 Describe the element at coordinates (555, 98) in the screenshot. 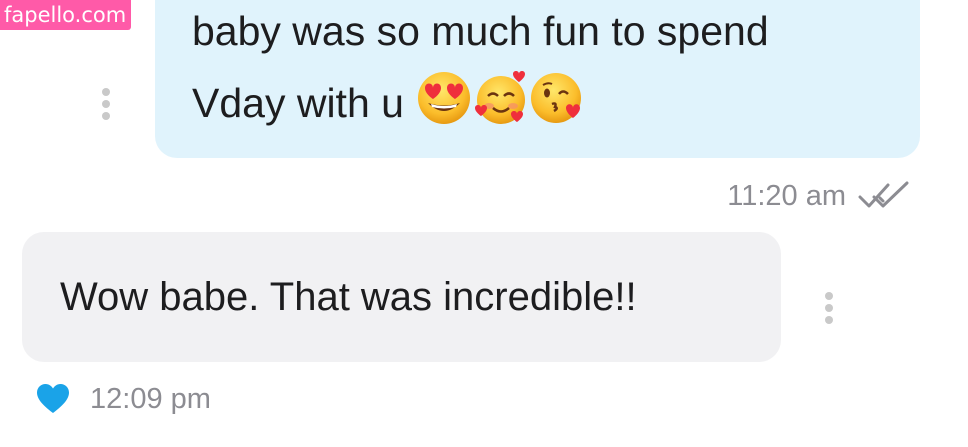

I see `face-blowing-kiss-icon` at that location.